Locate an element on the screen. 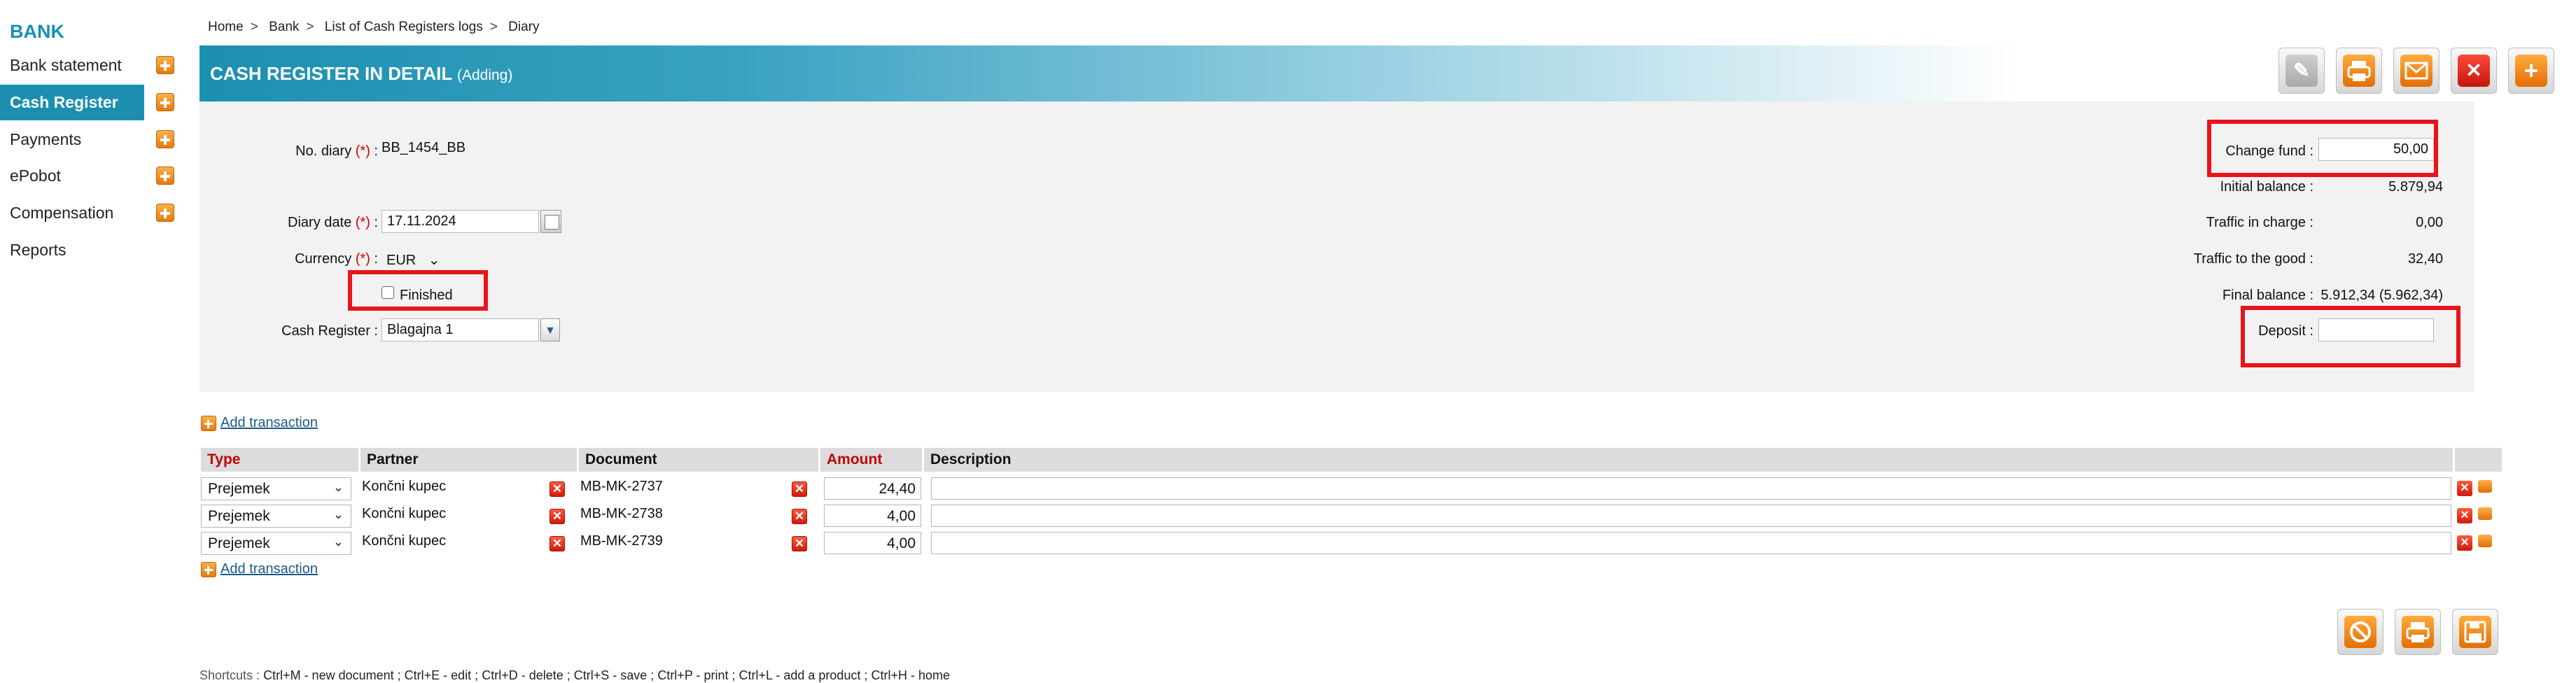  sidebar-item-payments: Payments is located at coordinates (72, 139).